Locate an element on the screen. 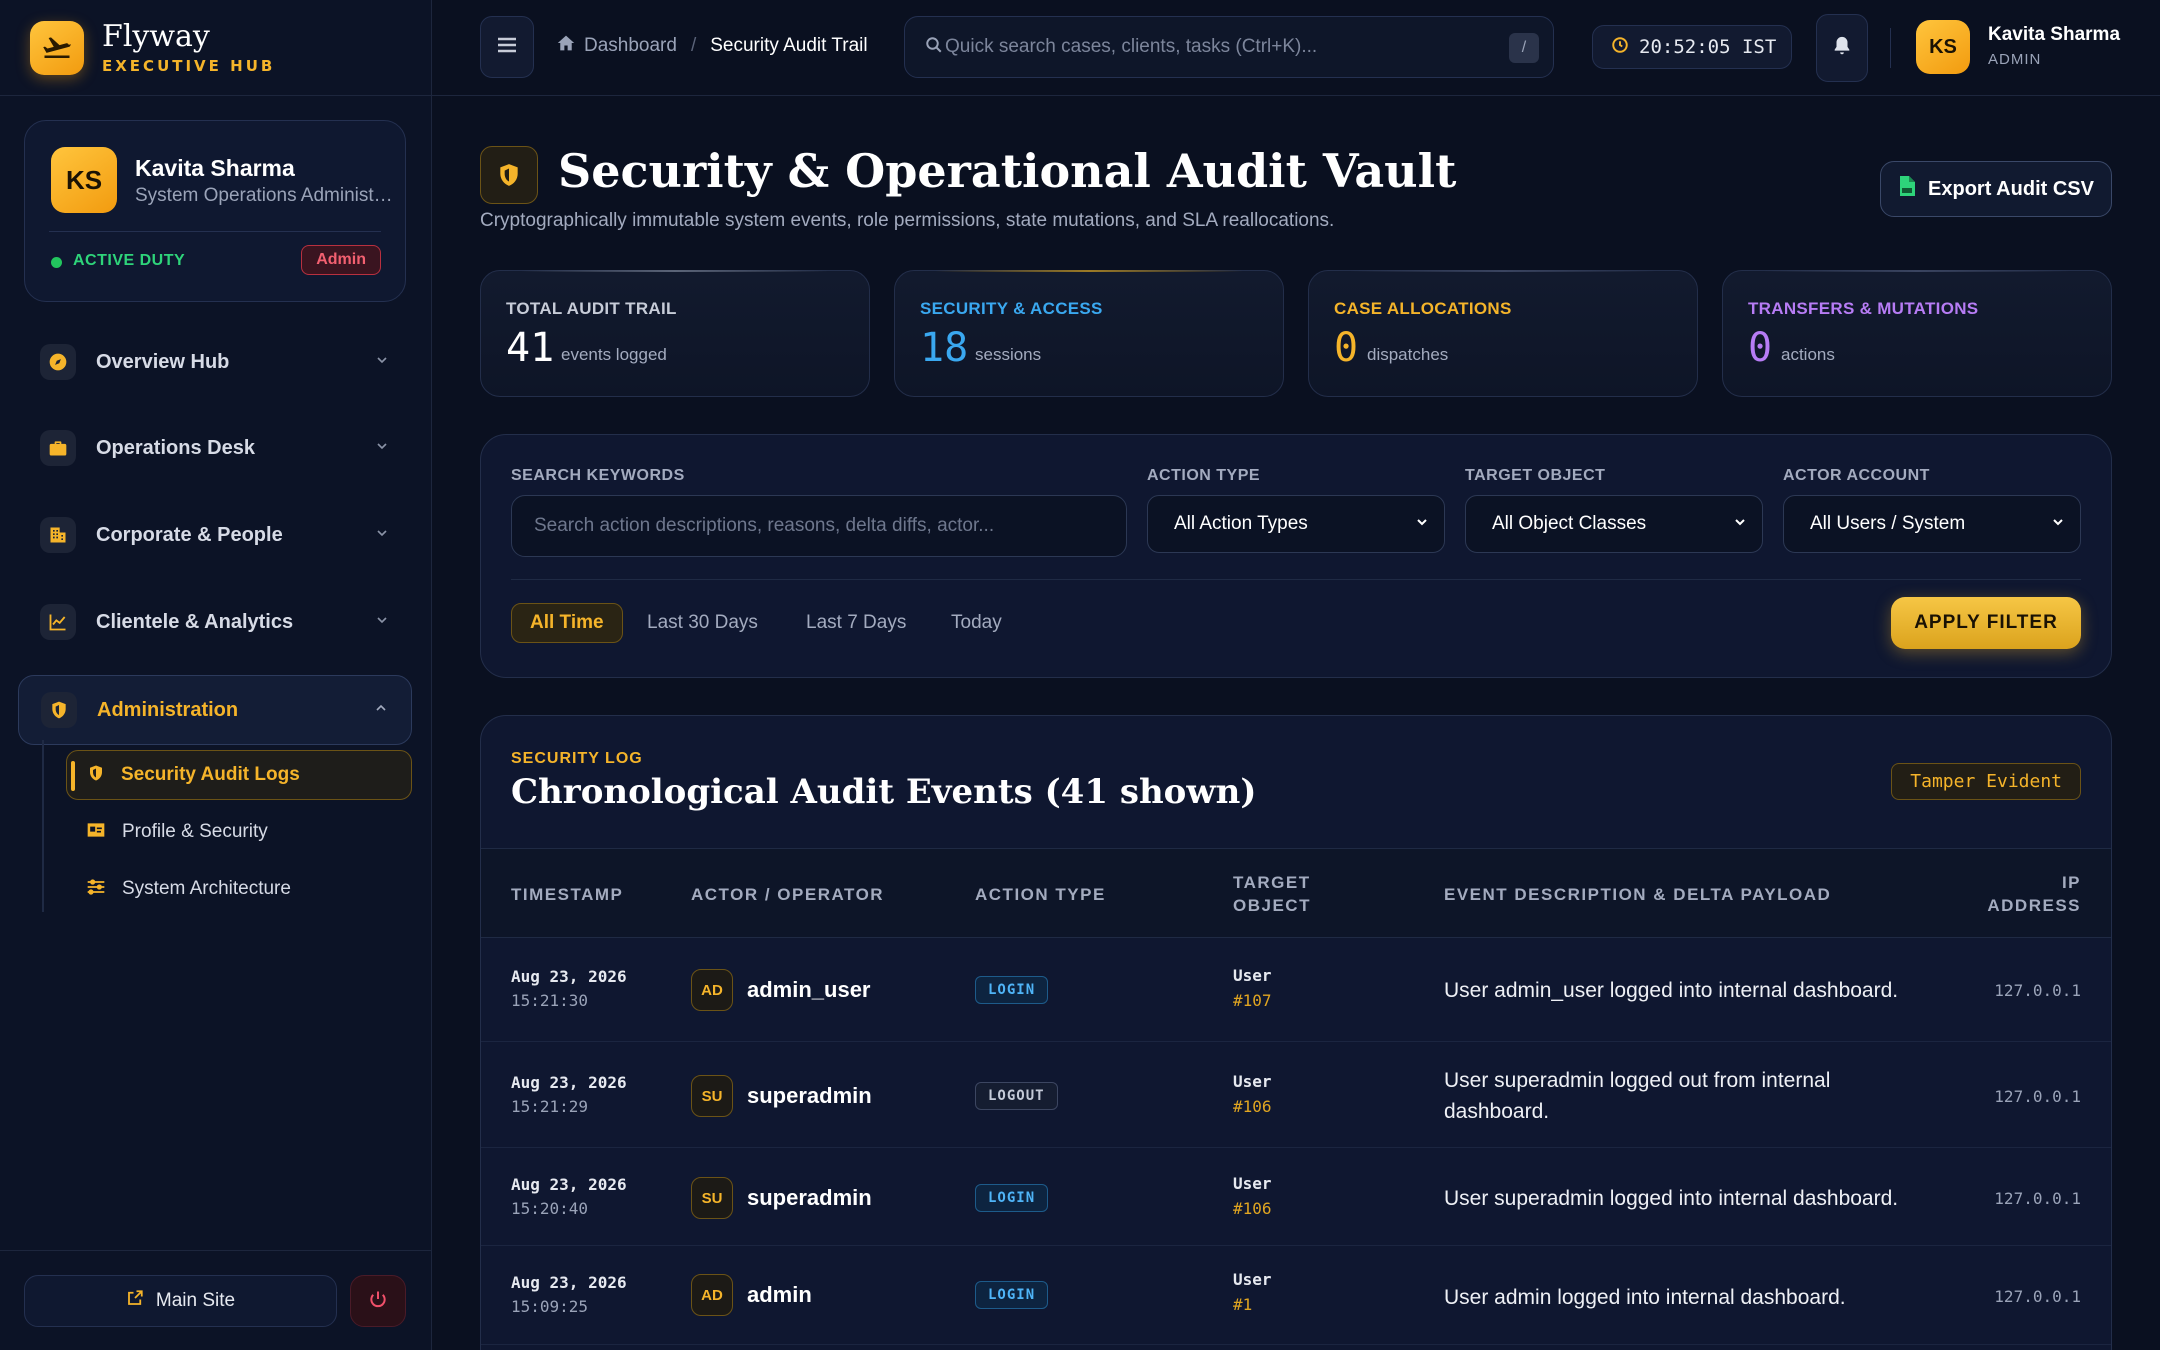  select-value: All Action Types is located at coordinates (1241, 523).